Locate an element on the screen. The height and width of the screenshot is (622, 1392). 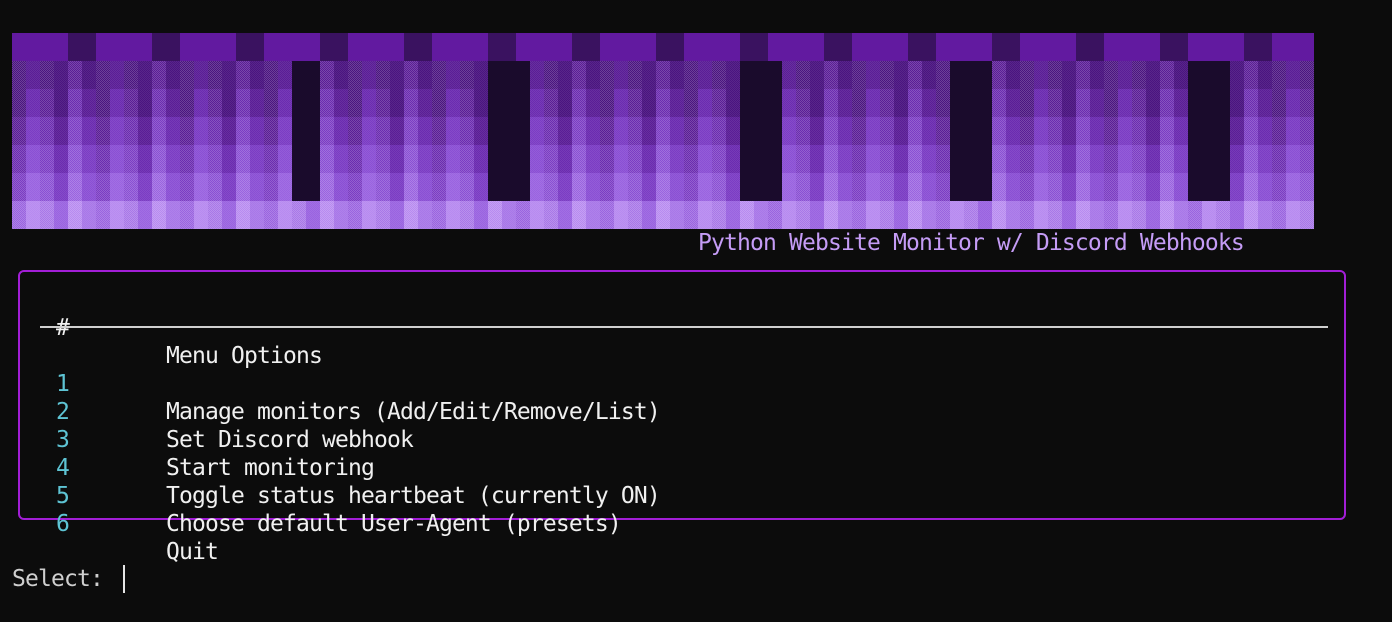
menu-item-toggle-heartbeat: 4 Toggle status heartbeat (currently ON) is located at coordinates (340, 467).